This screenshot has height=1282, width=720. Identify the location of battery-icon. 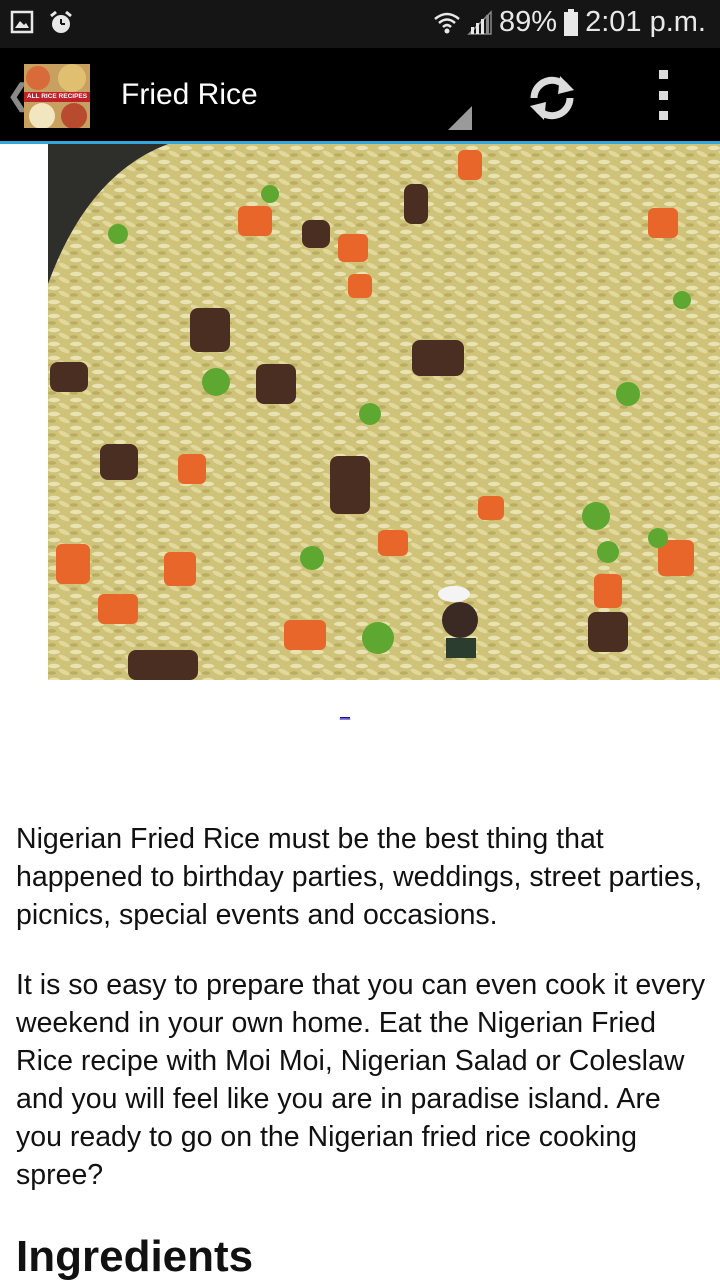
(571, 22).